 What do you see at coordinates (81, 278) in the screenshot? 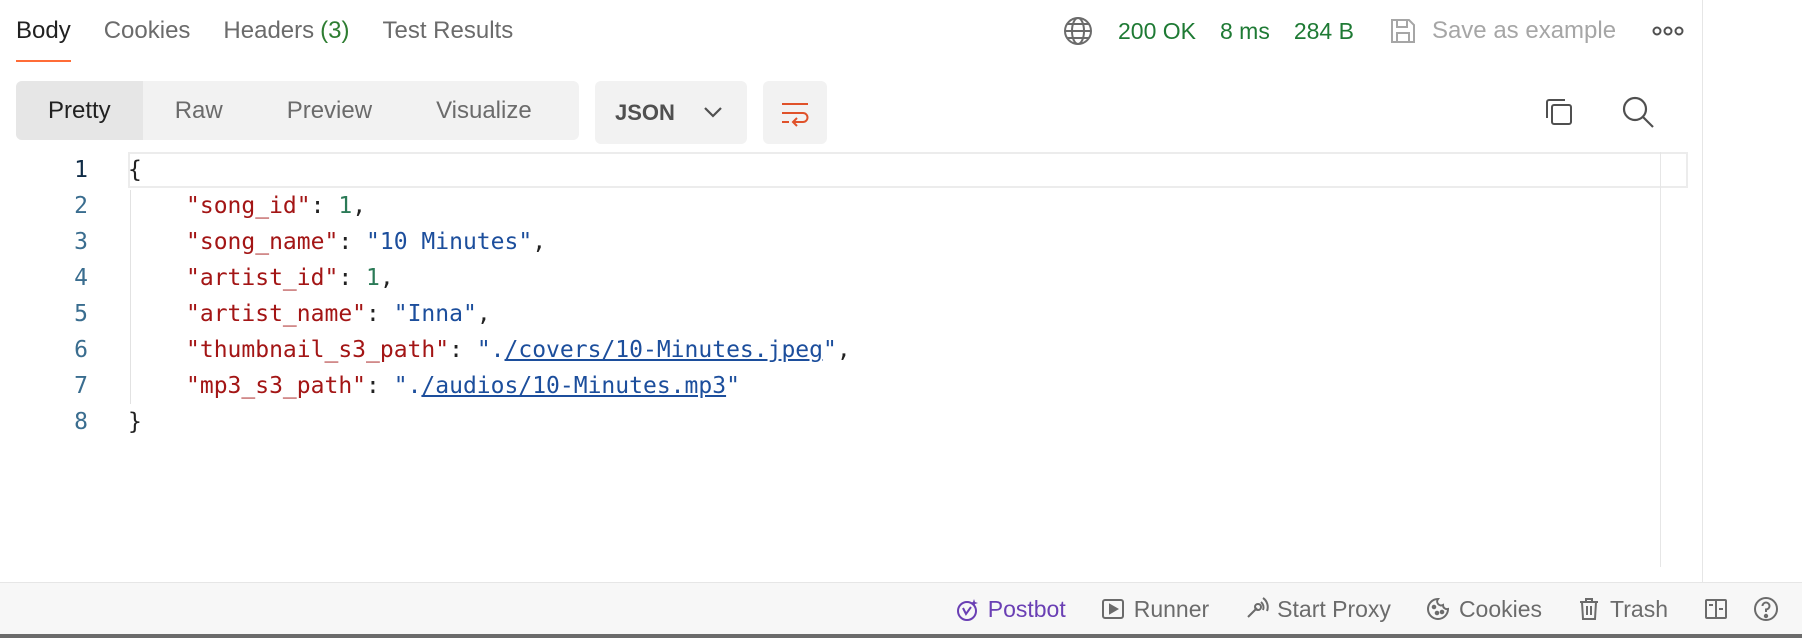
I see `line-number: 4` at bounding box center [81, 278].